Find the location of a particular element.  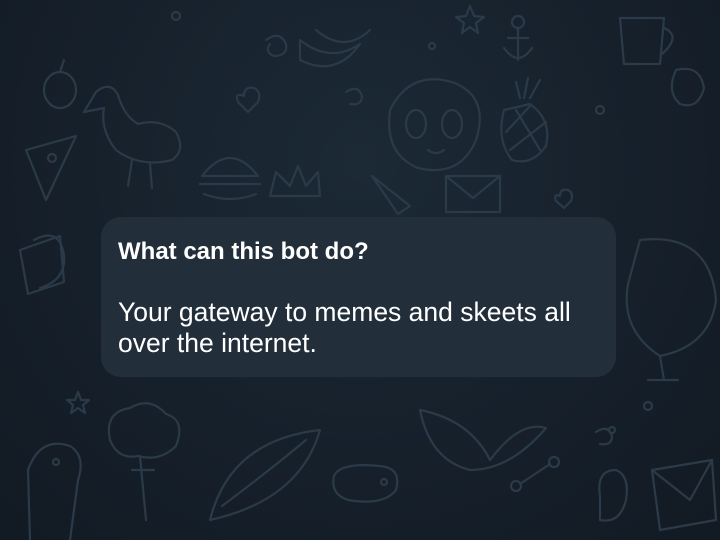

broccoli-doodle-icon is located at coordinates (144, 462).